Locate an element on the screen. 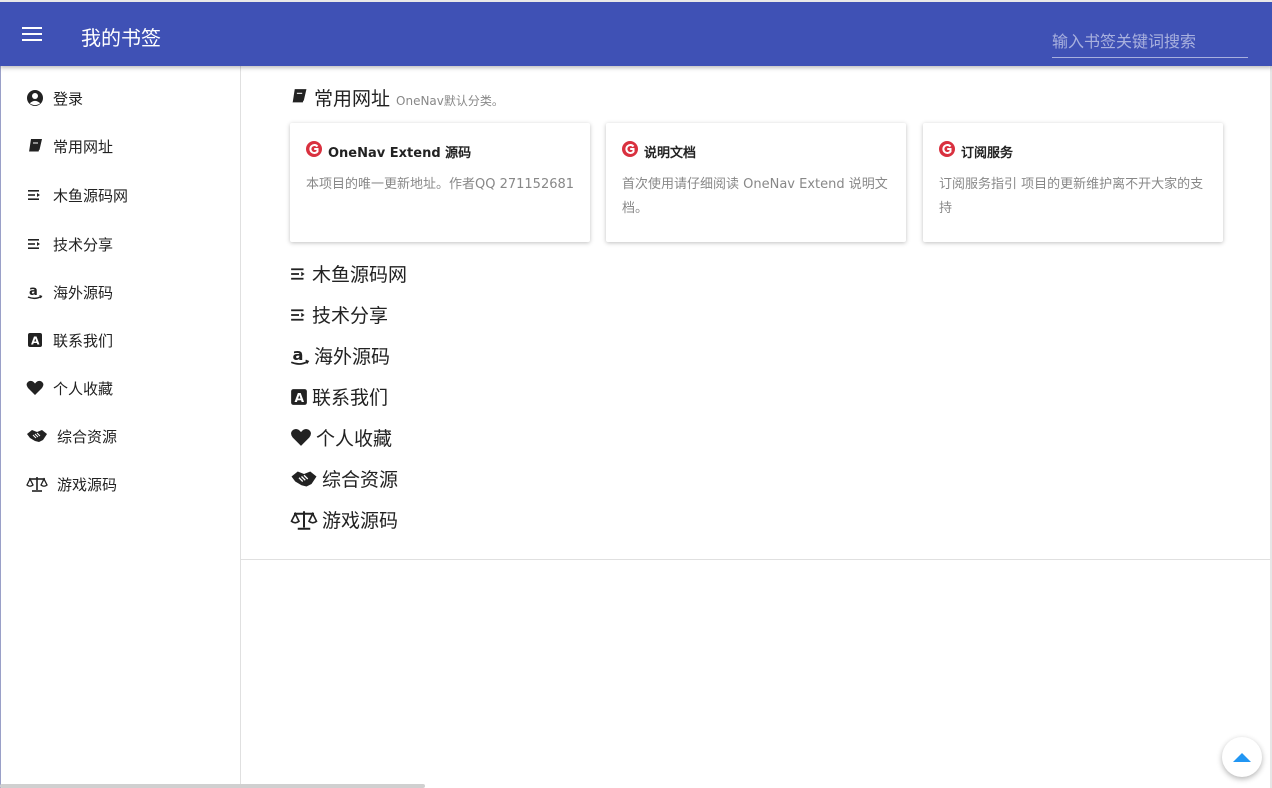 The image size is (1272, 788). sidebar-item-label: 海外源码 is located at coordinates (83, 292).